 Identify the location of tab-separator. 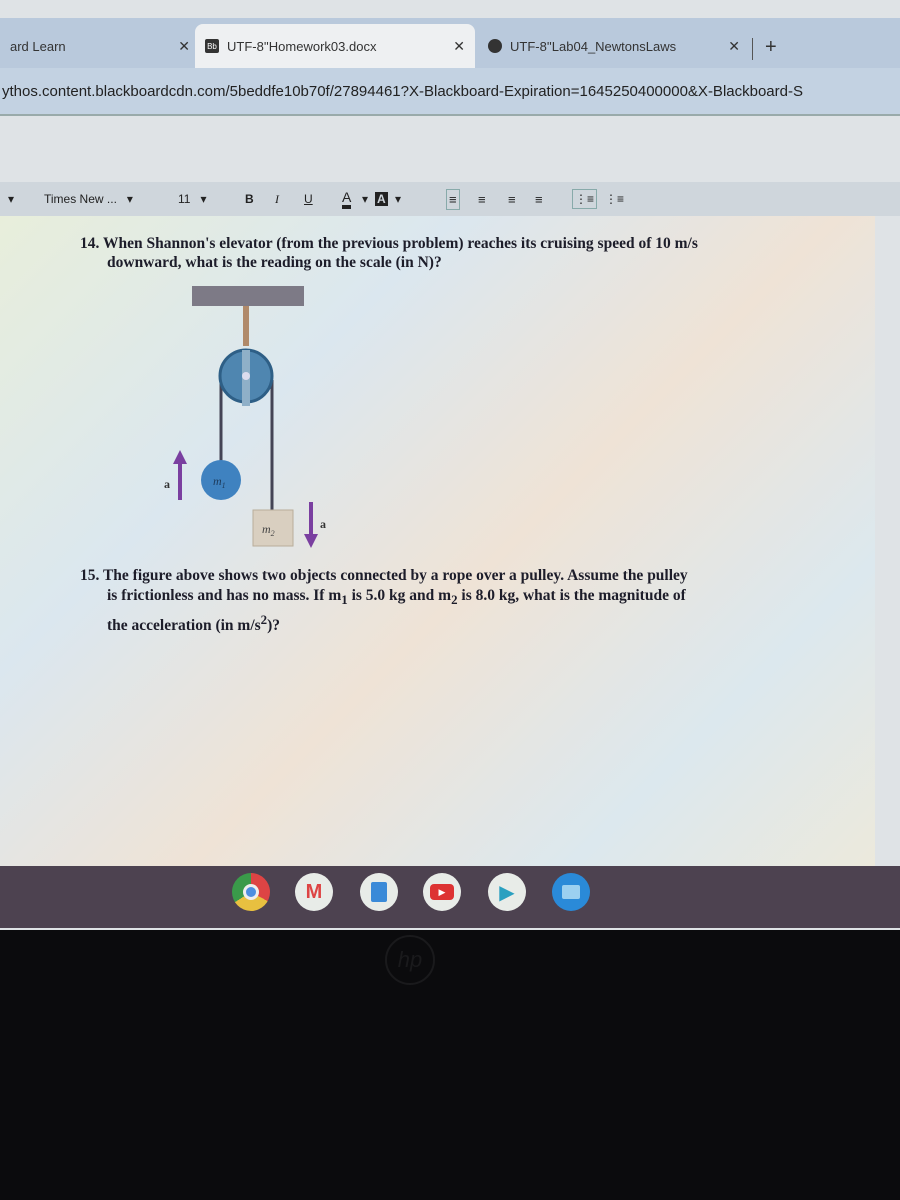
(752, 49).